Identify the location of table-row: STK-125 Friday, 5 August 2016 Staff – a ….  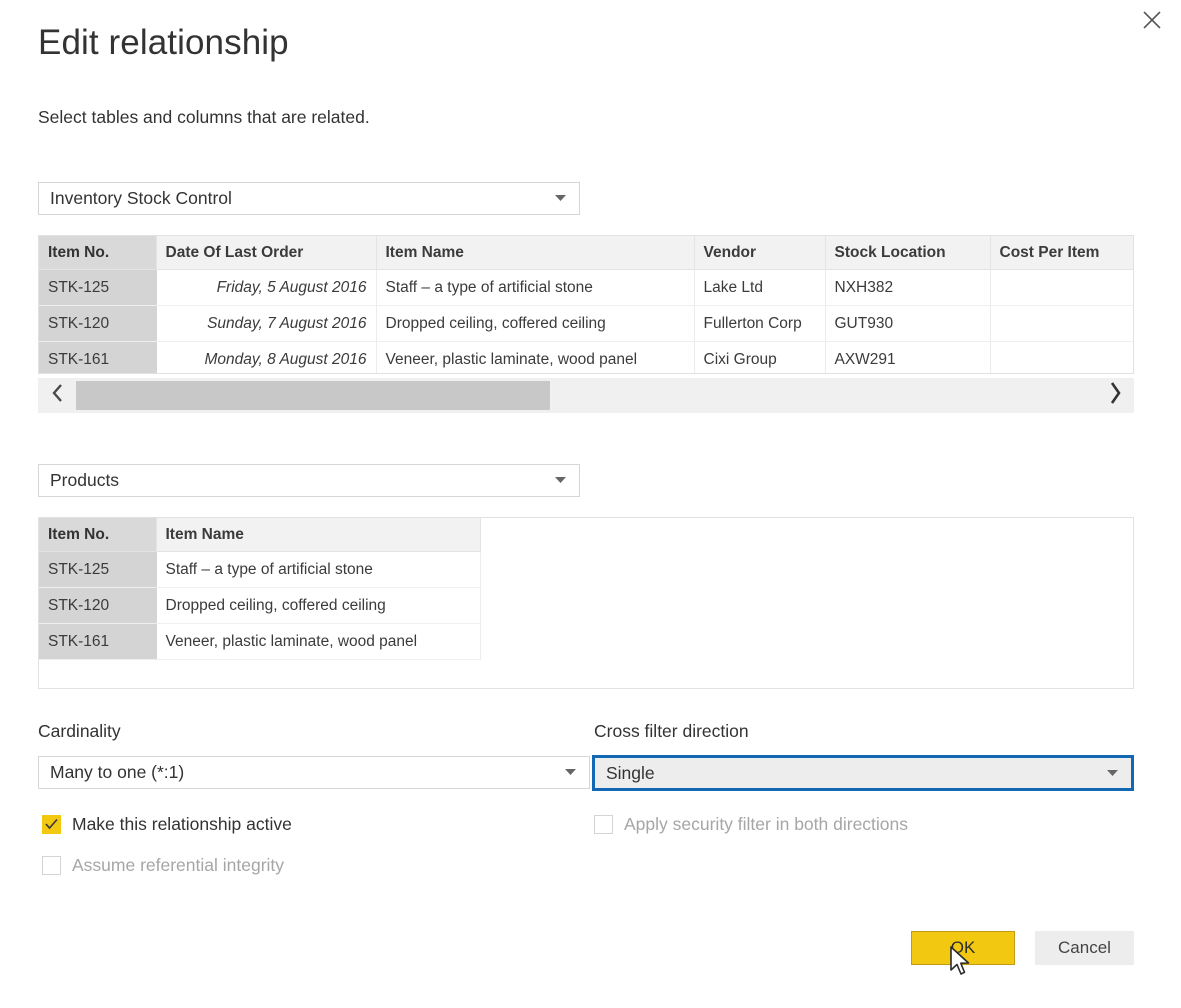
(586, 287).